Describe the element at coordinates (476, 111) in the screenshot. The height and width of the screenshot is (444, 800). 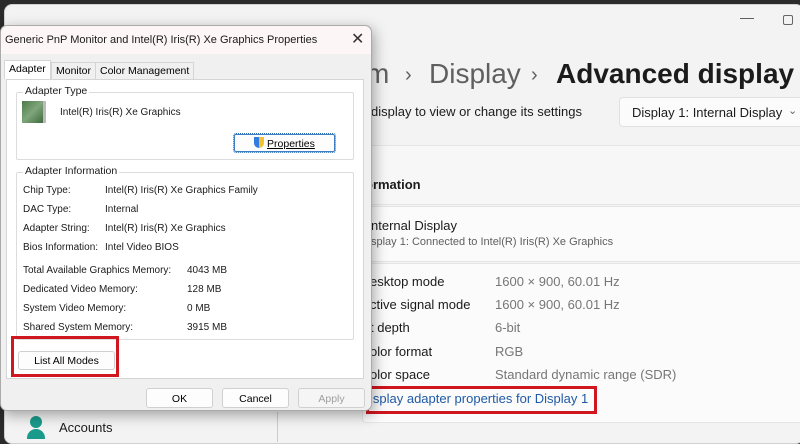
I see `select-display-prompt: display to view or change its settings` at that location.